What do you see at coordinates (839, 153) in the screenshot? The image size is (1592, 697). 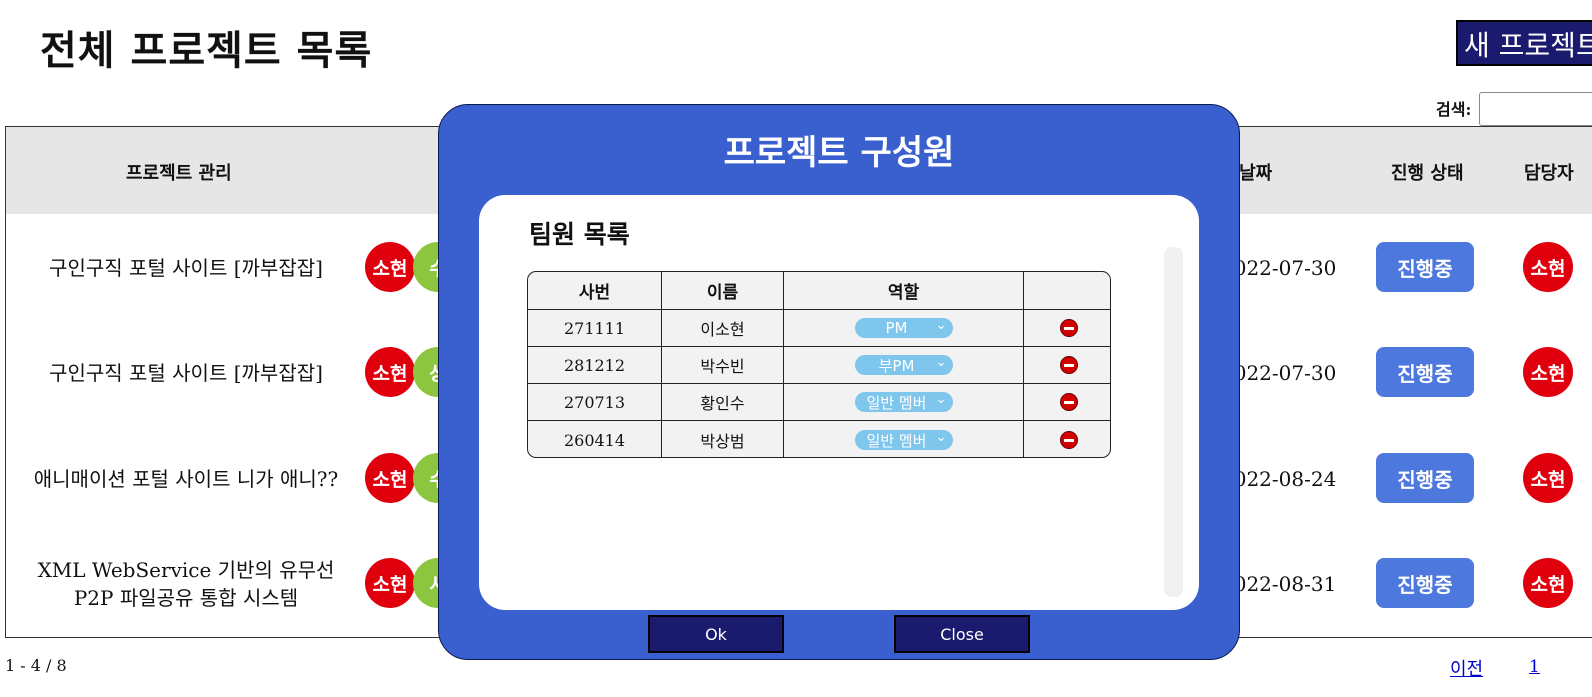 I see `modal-title: 프로젝트 구성원` at bounding box center [839, 153].